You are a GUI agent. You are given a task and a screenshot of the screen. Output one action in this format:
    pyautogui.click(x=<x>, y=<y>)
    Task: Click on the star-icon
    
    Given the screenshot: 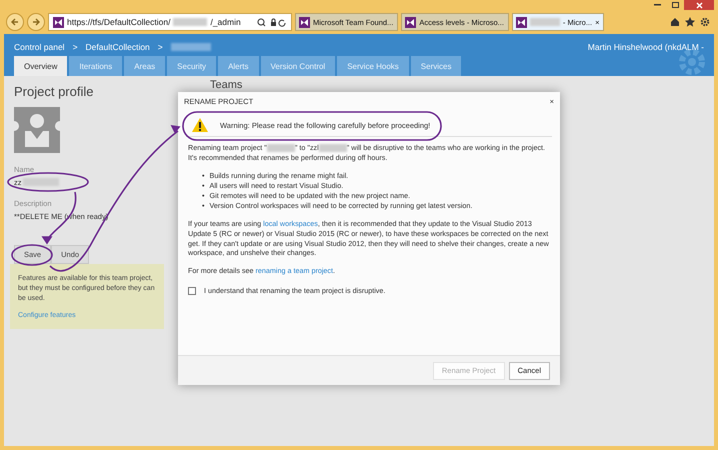 What is the action you would take?
    pyautogui.click(x=690, y=22)
    